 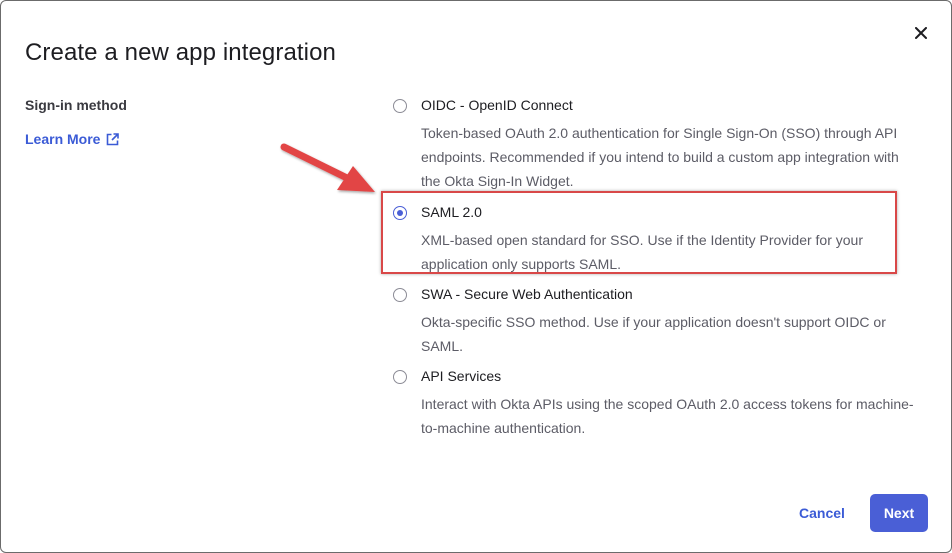 What do you see at coordinates (400, 213) in the screenshot?
I see `radio-saml` at bounding box center [400, 213].